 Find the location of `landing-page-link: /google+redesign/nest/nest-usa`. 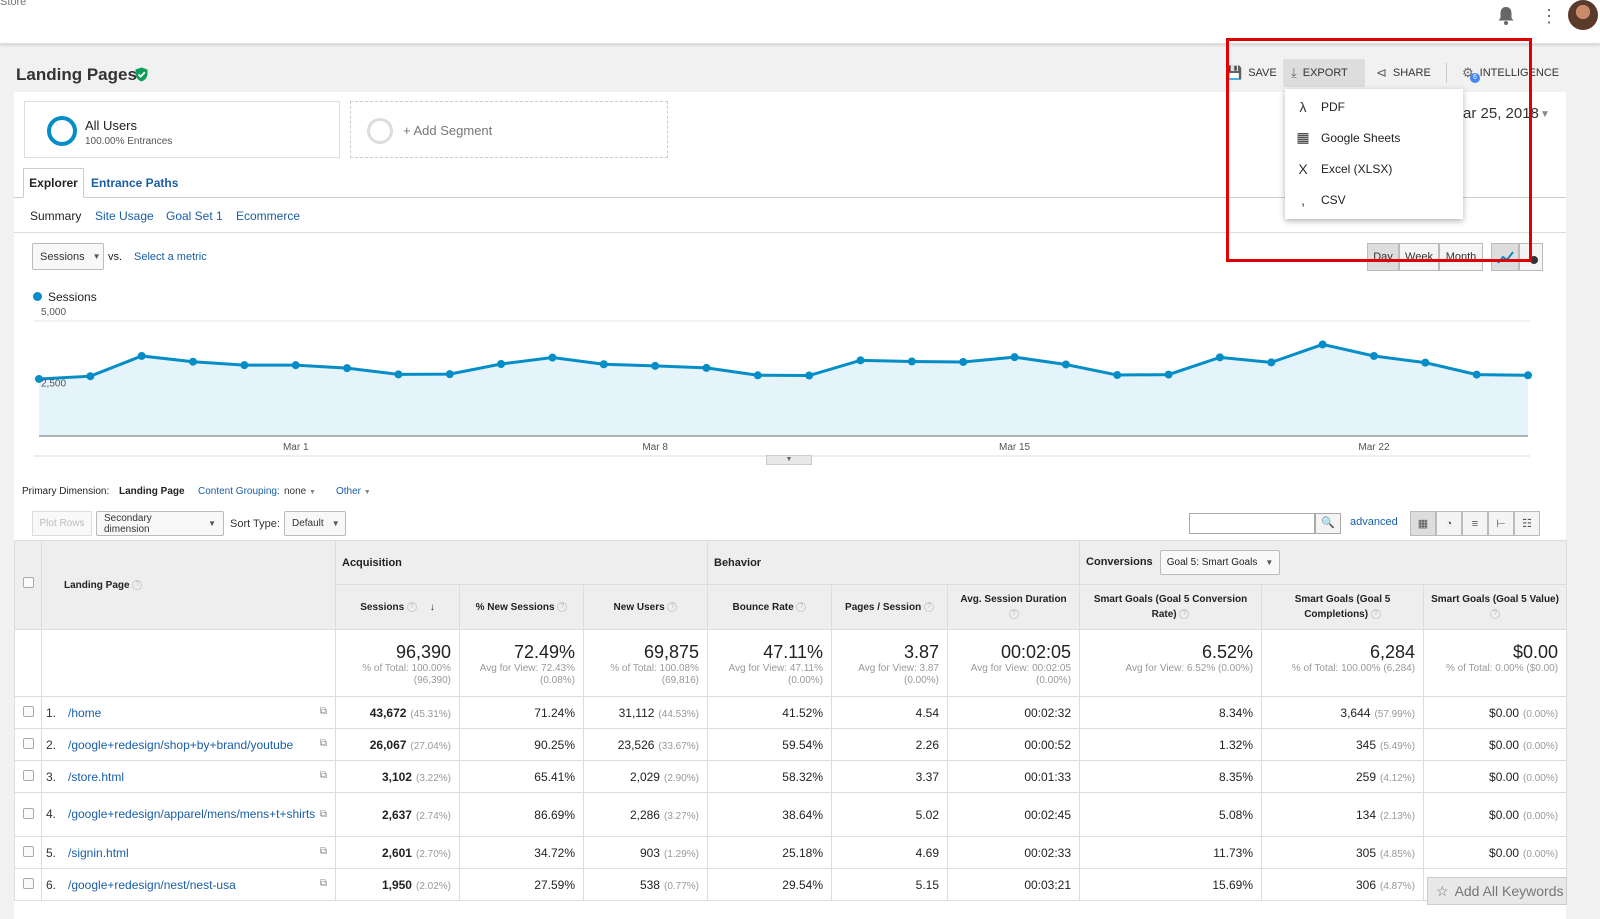

landing-page-link: /google+redesign/nest/nest-usa is located at coordinates (152, 885).